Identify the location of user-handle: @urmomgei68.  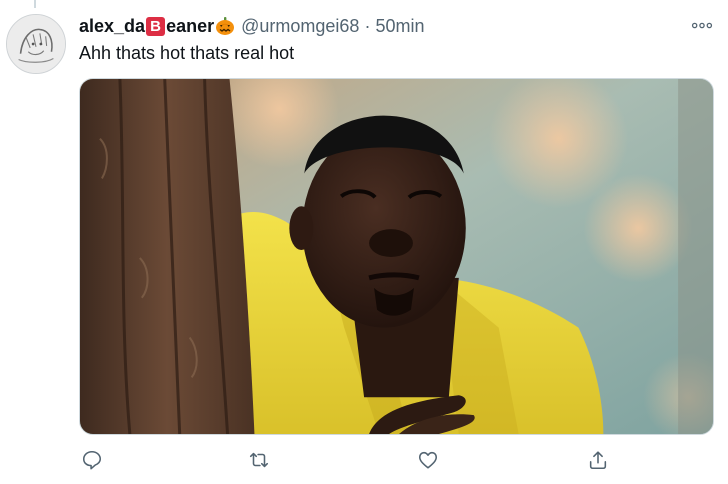
(300, 26).